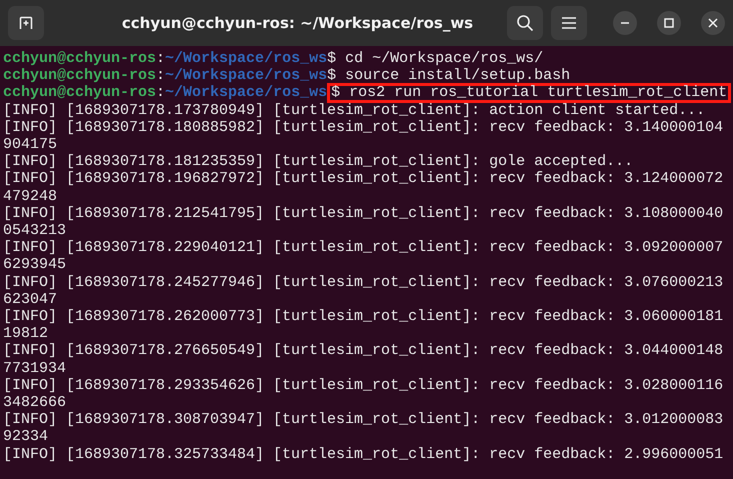 This screenshot has height=479, width=733. Describe the element at coordinates (363, 222) in the screenshot. I see `log-line: [INFO] [1689307178.212541795] [turtlesim_rot_client]: recv feedback: 3.1080000400543213` at that location.